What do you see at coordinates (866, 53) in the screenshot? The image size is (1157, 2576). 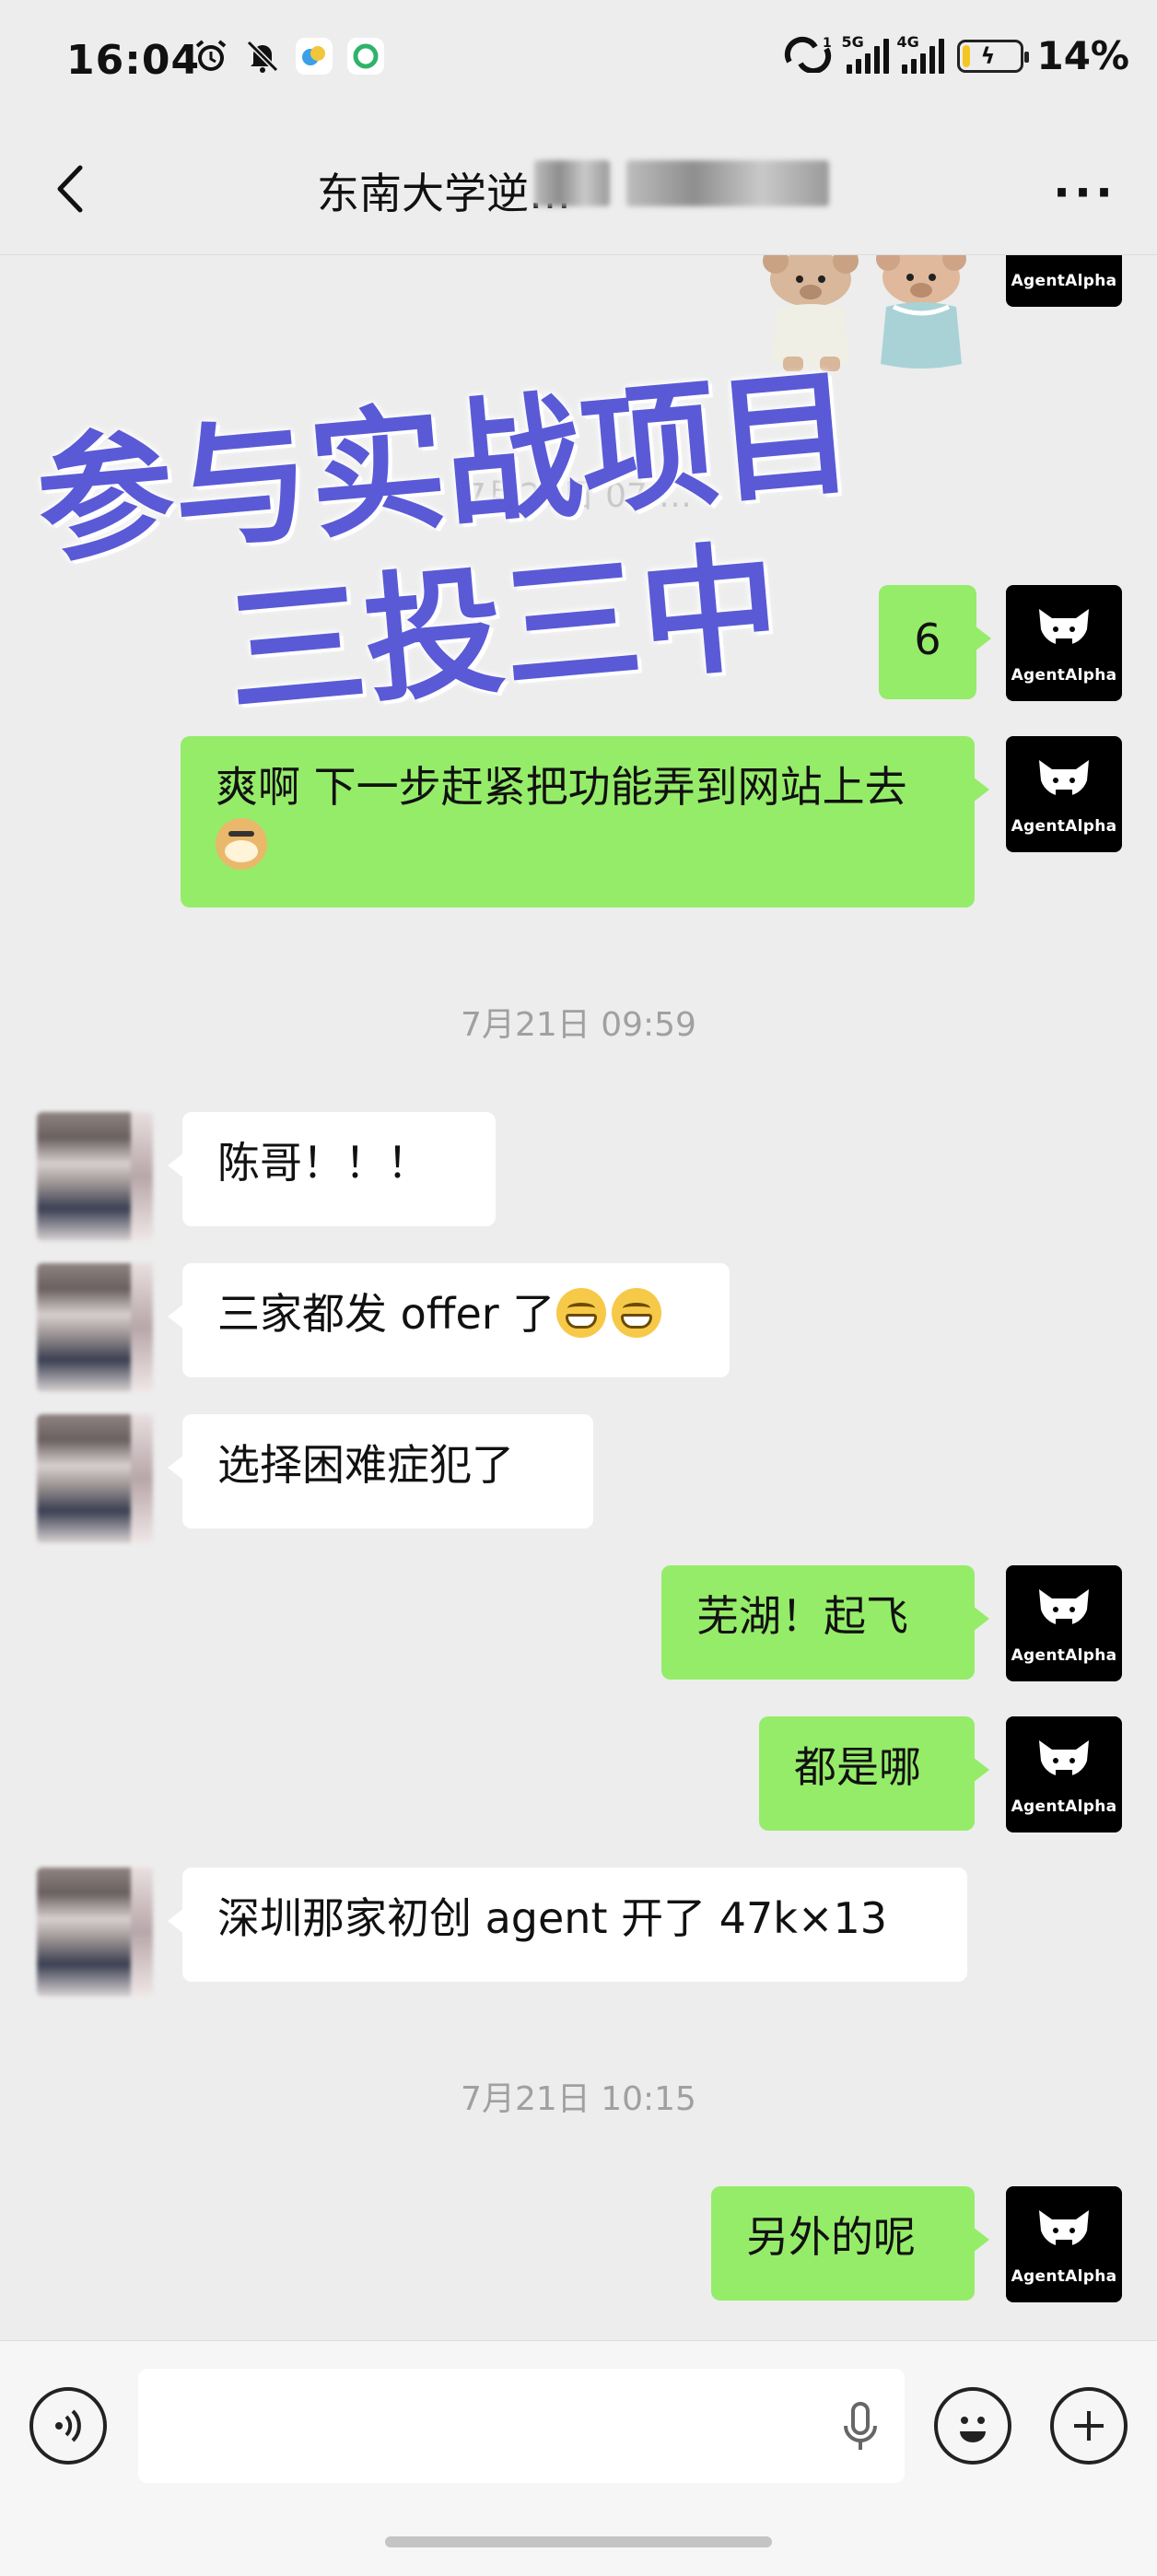 I see `signal-5g-icon: 5G` at bounding box center [866, 53].